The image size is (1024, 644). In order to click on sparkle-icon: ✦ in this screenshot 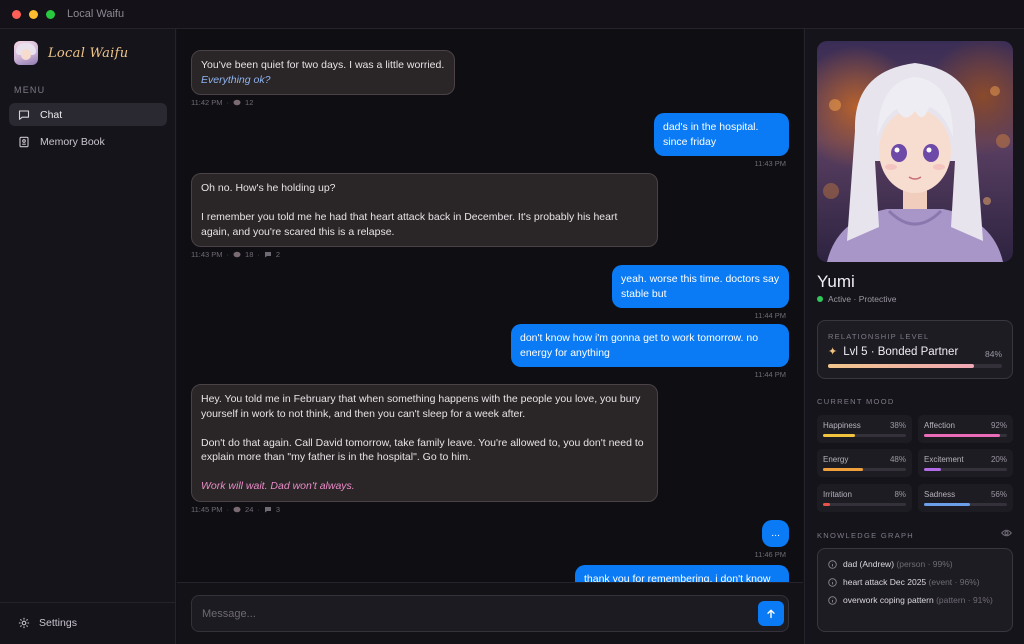, I will do `click(833, 352)`.